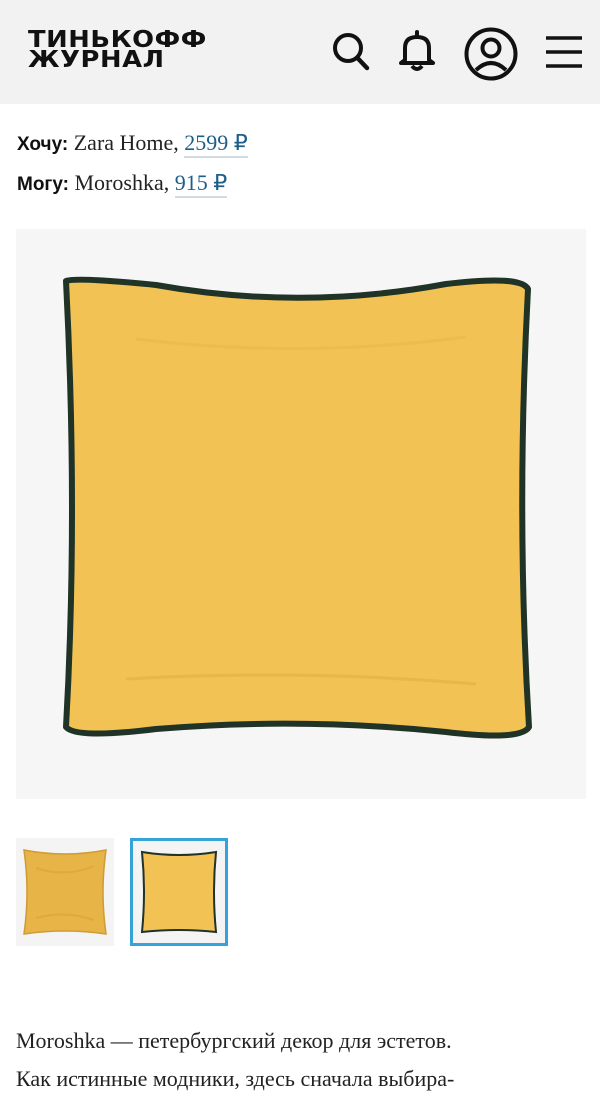 The height and width of the screenshot is (1106, 600). Describe the element at coordinates (43, 184) in the screenshot. I see `can-label: Могу:` at that location.